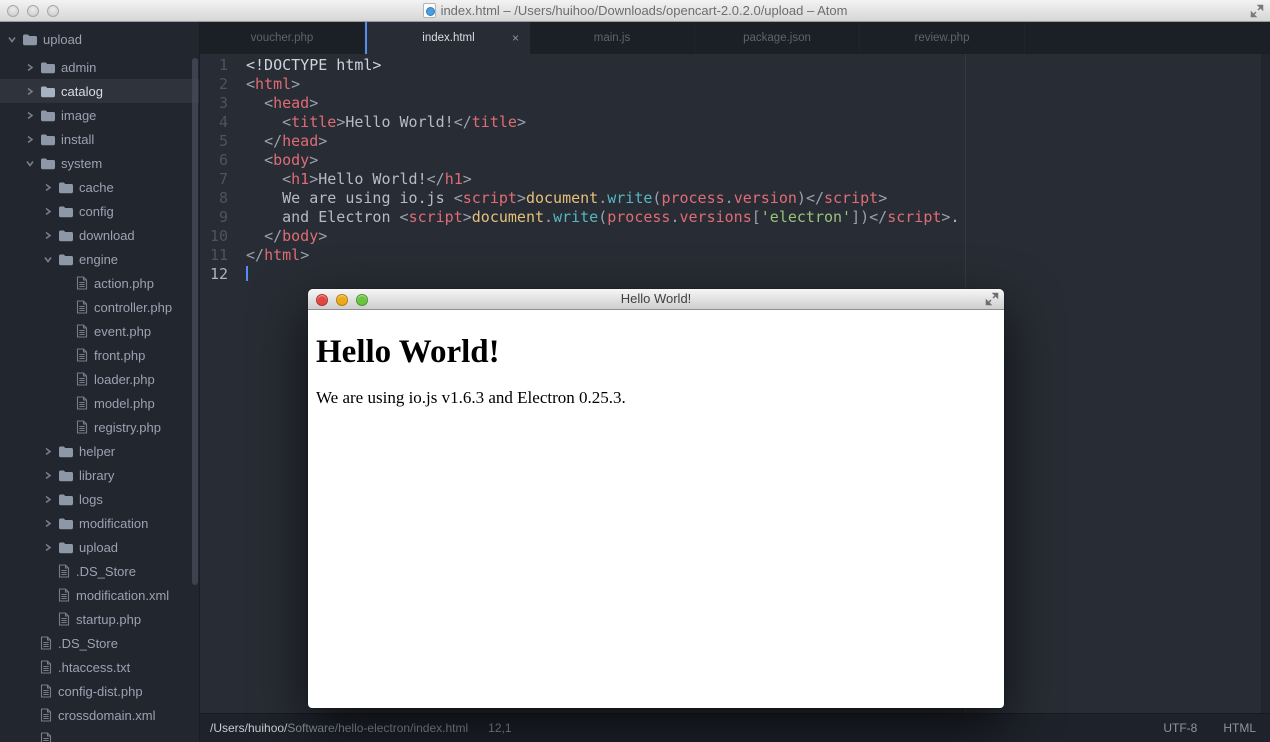 The height and width of the screenshot is (742, 1270). Describe the element at coordinates (127, 427) in the screenshot. I see `tree-item-label: registry.php` at that location.